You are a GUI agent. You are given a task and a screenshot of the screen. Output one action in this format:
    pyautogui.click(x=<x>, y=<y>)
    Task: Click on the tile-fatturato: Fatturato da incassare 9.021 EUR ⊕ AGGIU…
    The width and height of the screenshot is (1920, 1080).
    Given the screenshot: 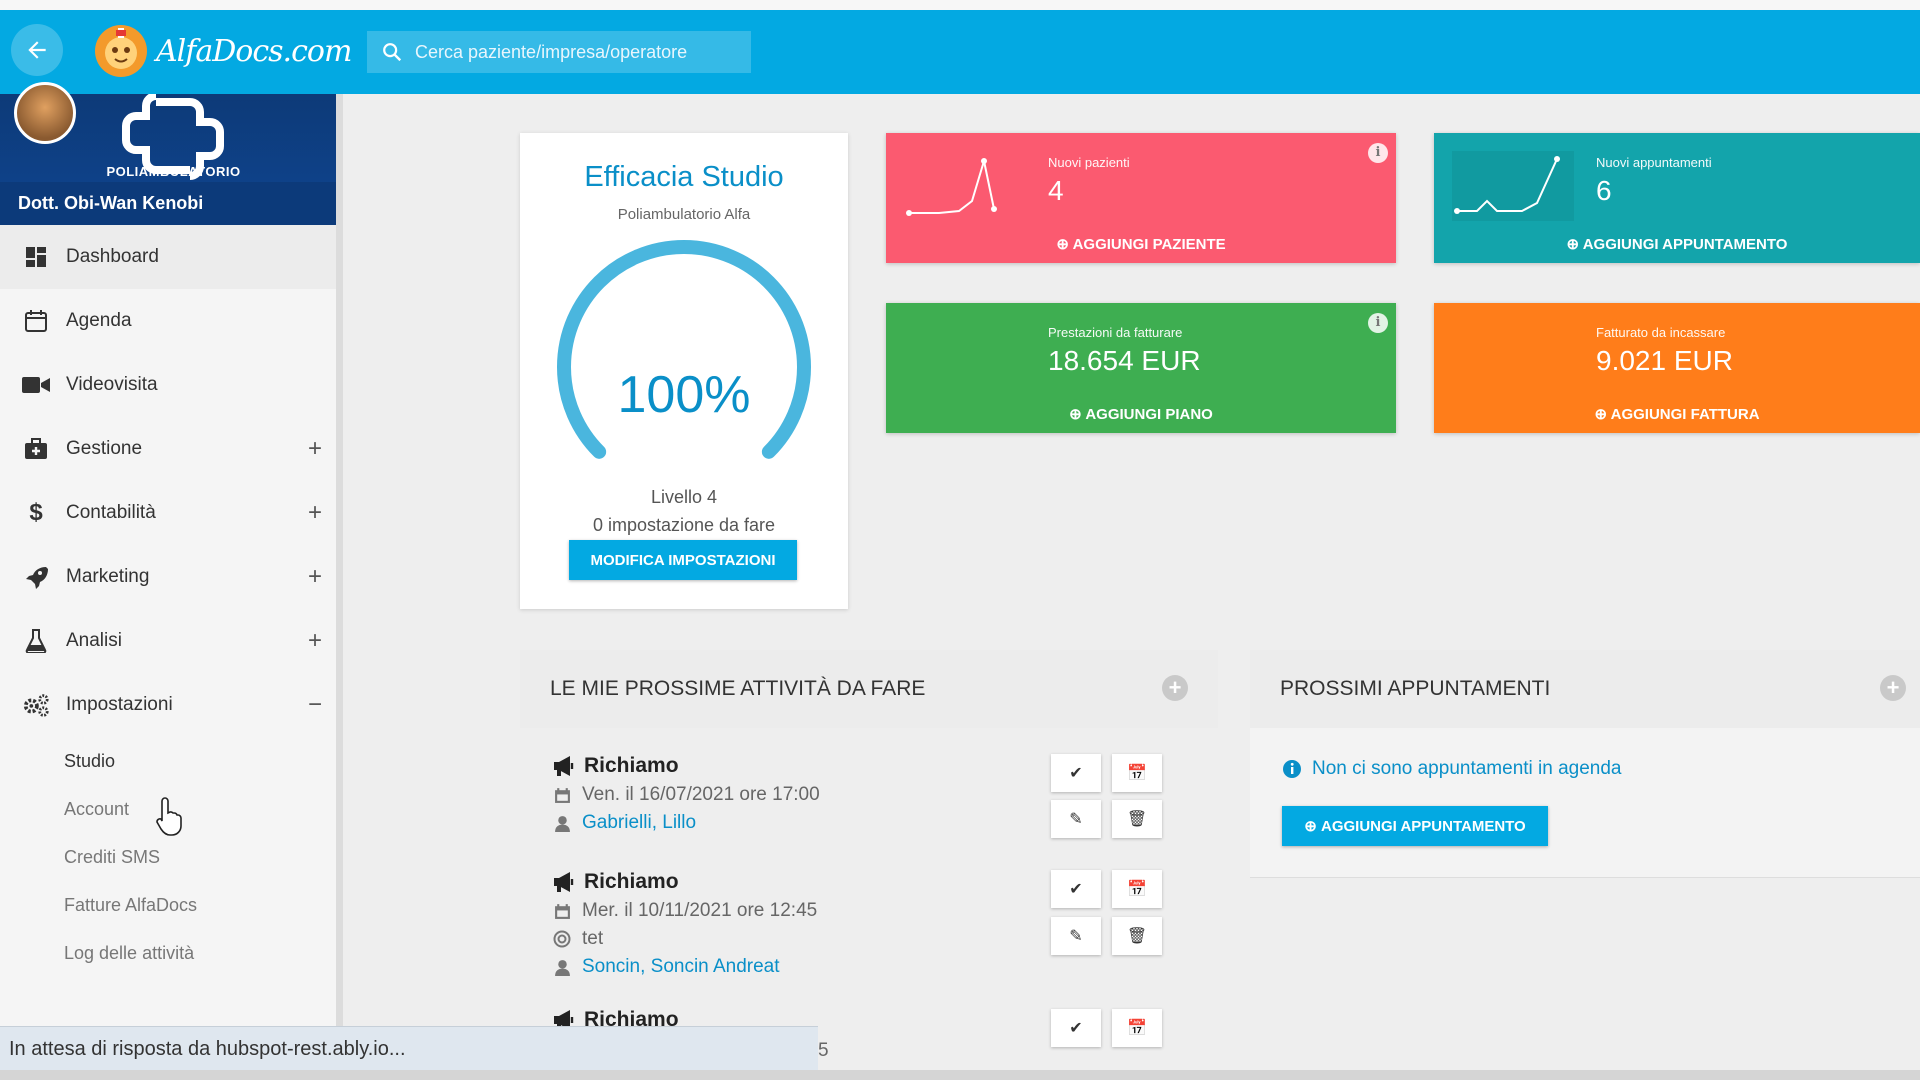 What is the action you would take?
    pyautogui.click(x=1677, y=368)
    